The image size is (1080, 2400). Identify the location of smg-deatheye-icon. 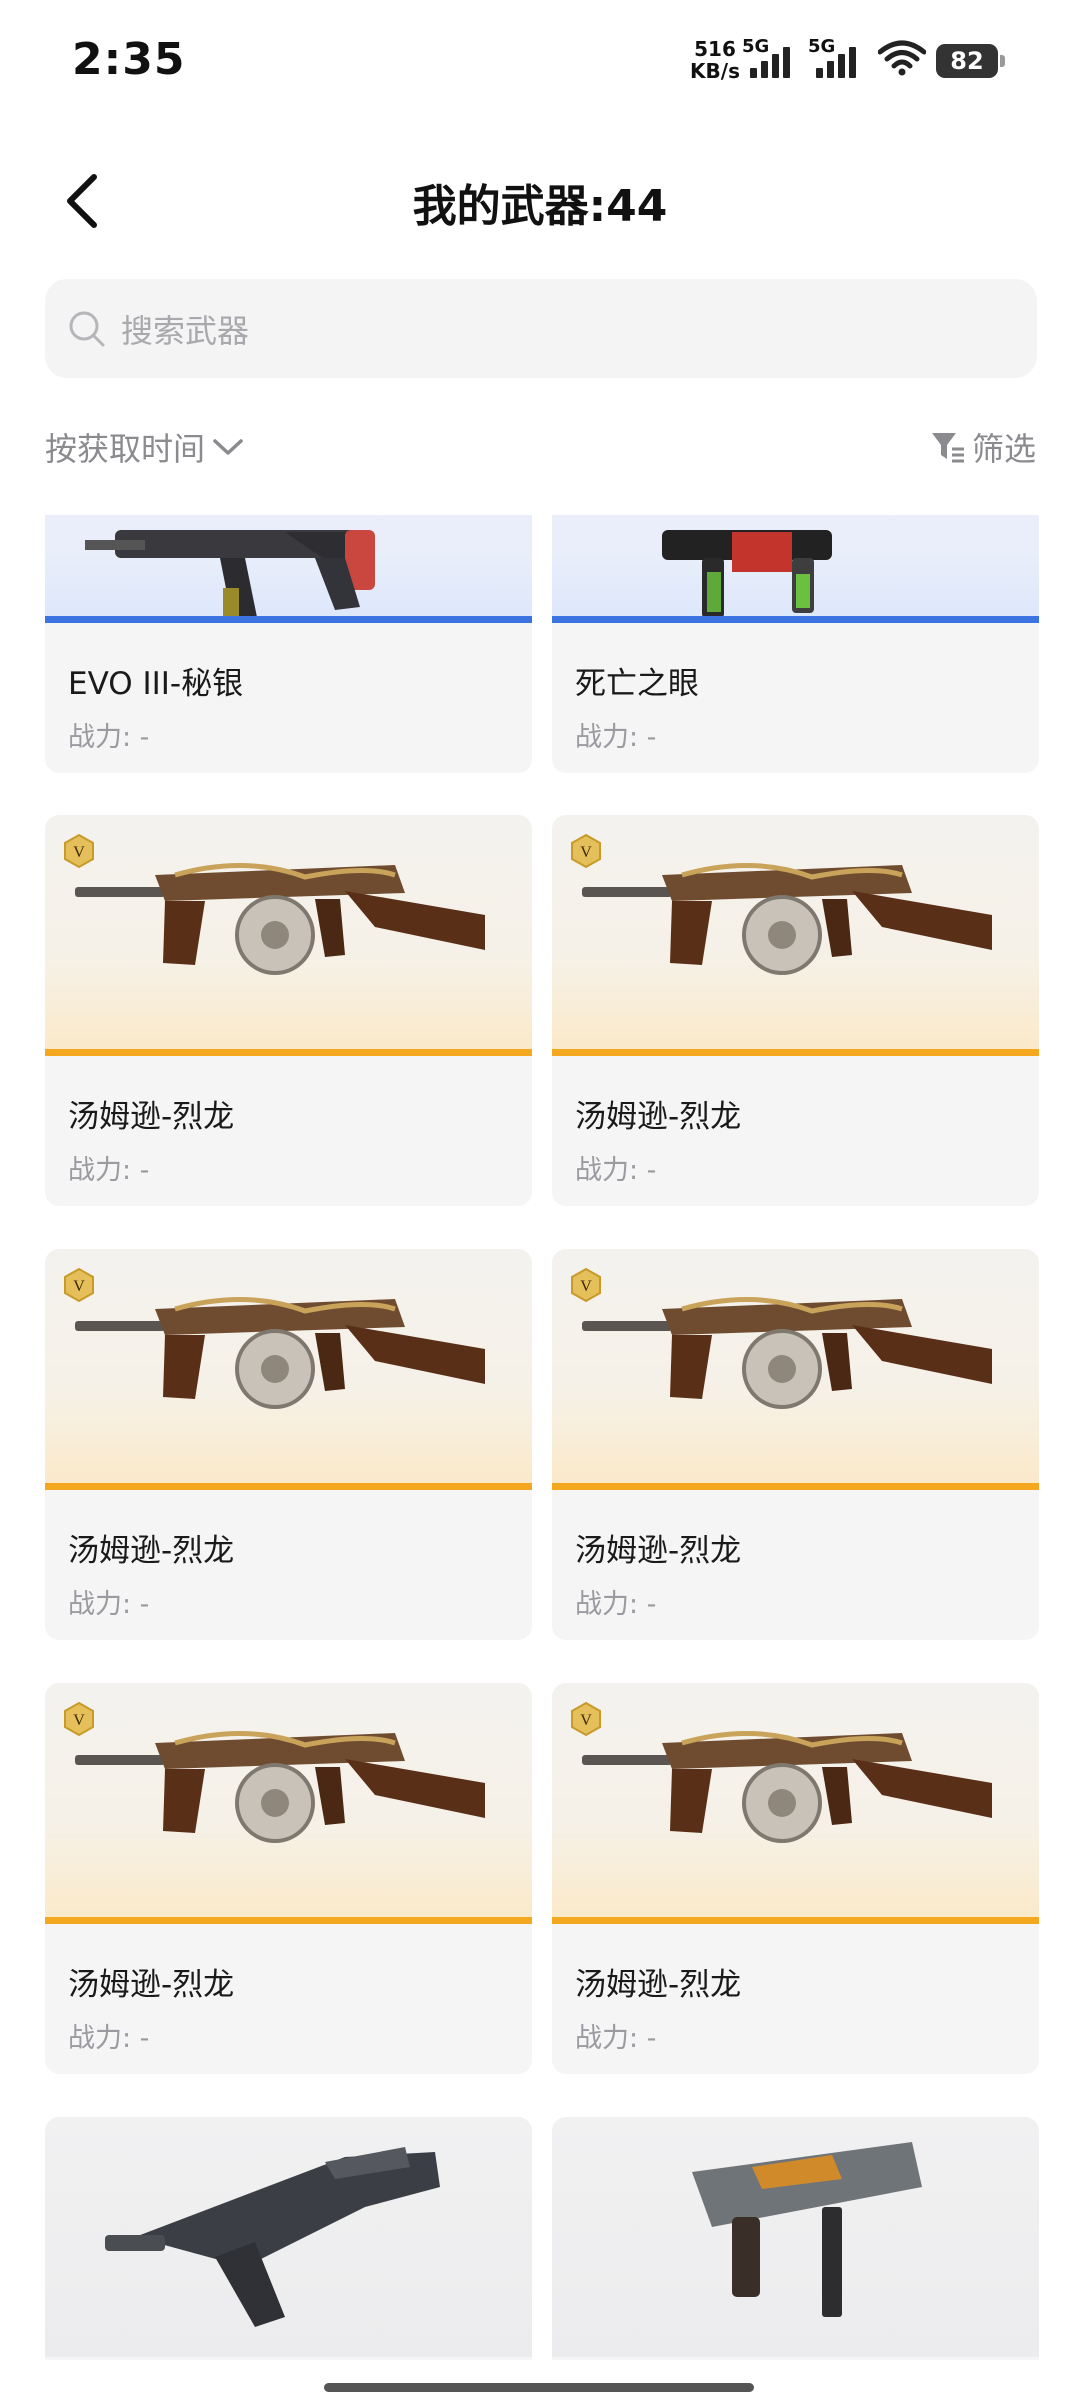
(747, 574).